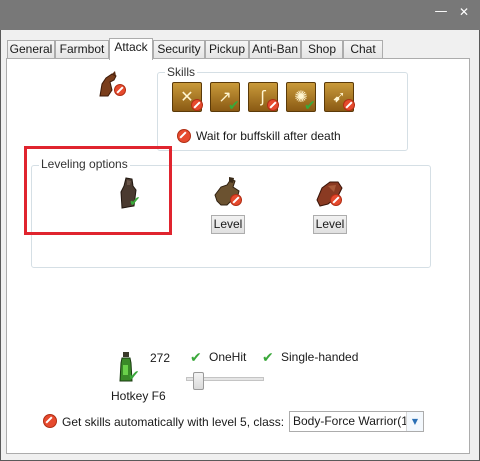 This screenshot has width=480, height=461. I want to click on horse-disabled-icon, so click(120, 90).